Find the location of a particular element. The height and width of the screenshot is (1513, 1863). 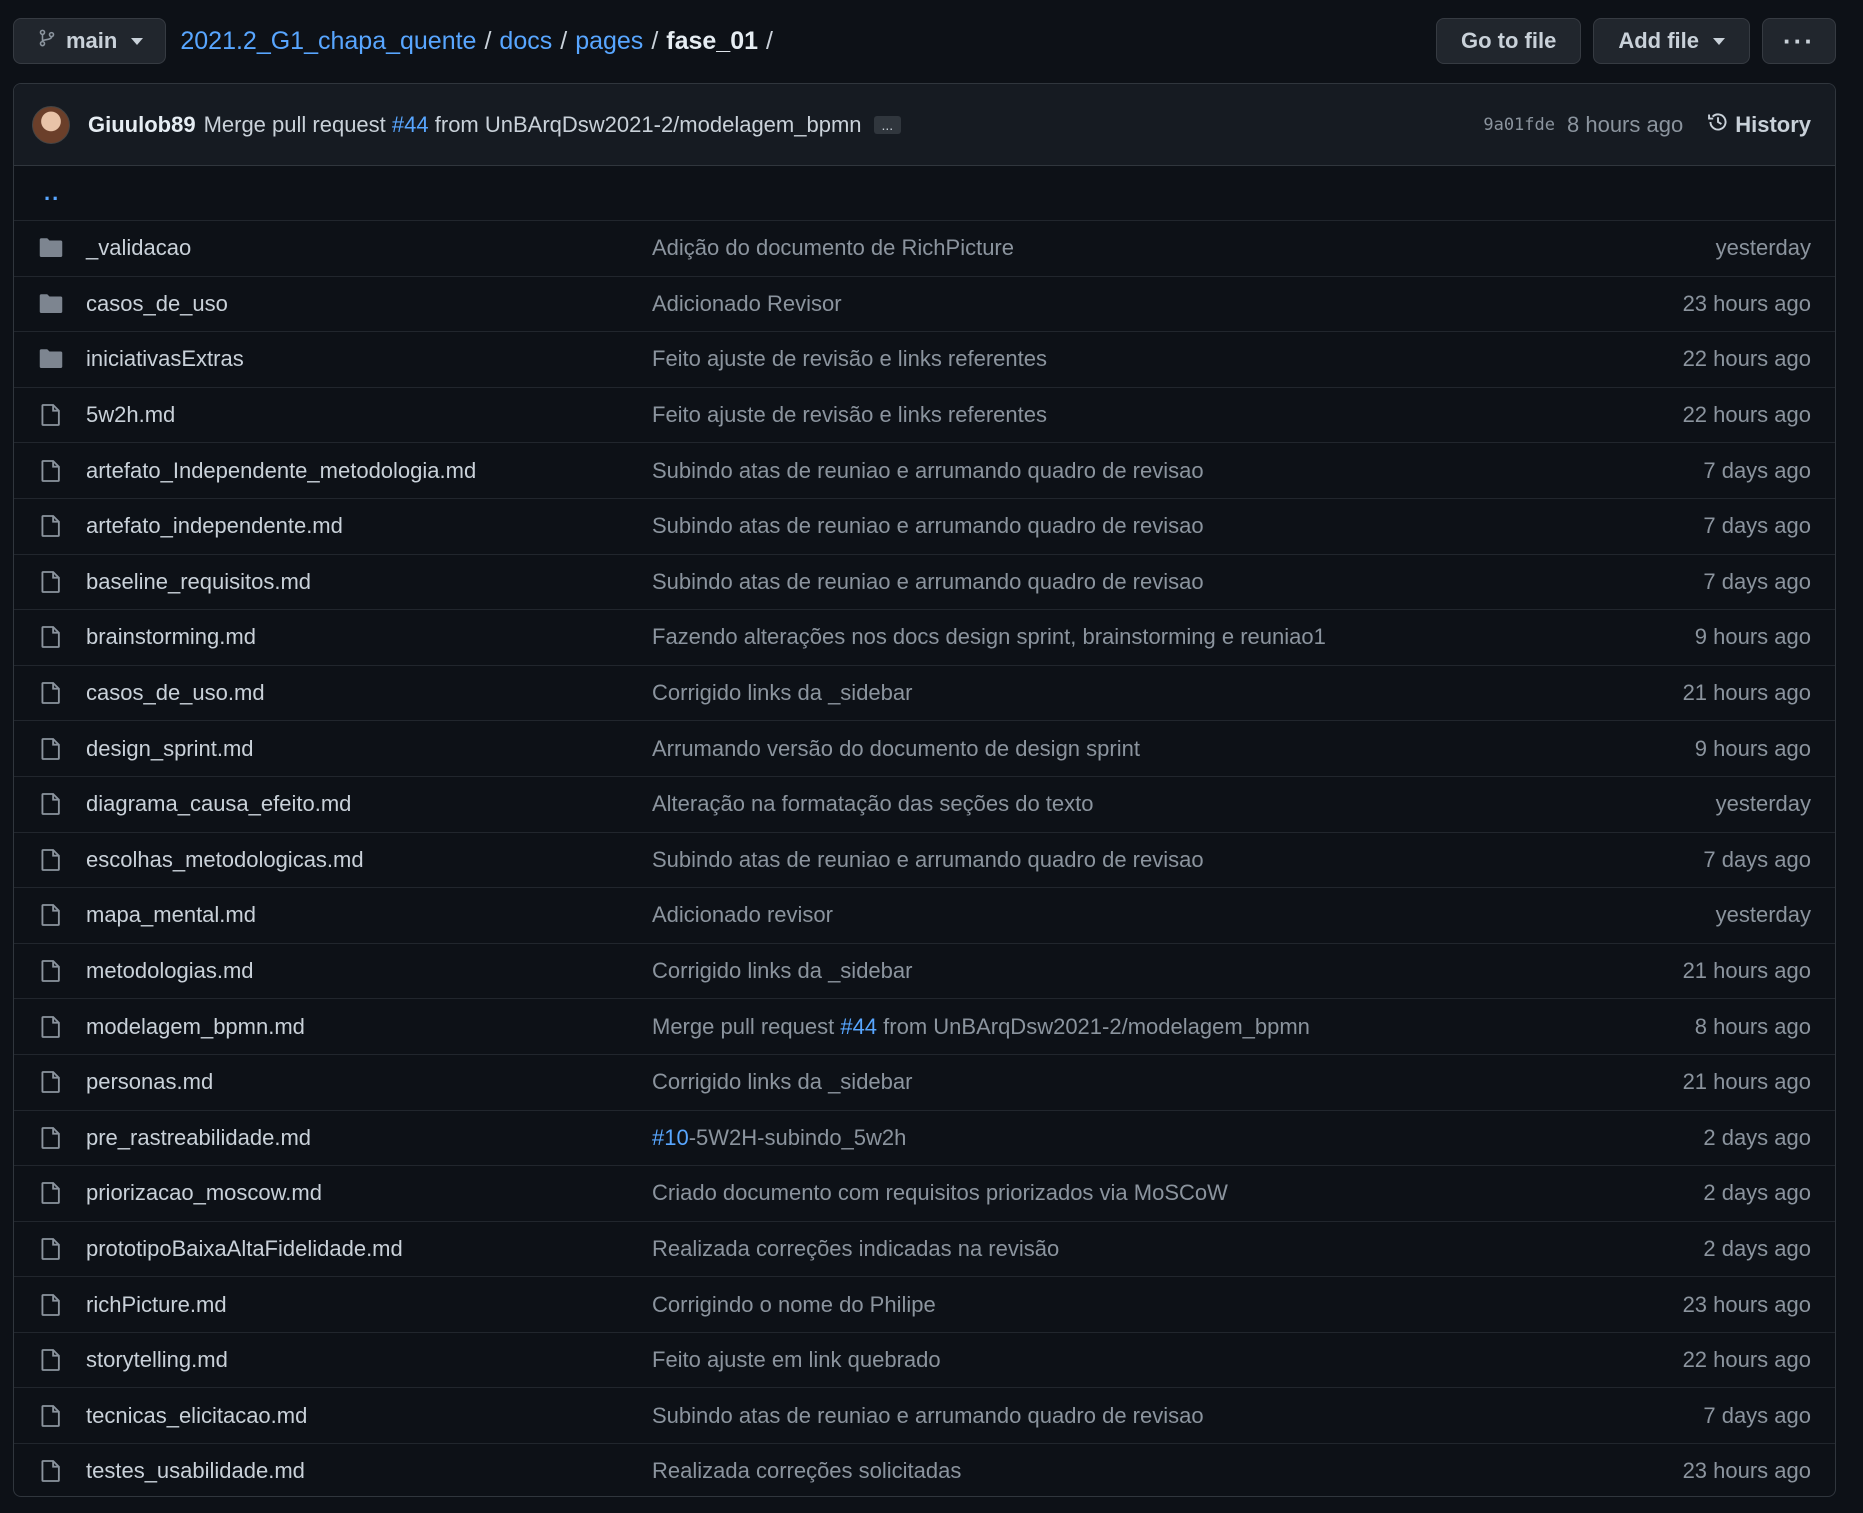

commit-age: yesterday is located at coordinates (1763, 804).